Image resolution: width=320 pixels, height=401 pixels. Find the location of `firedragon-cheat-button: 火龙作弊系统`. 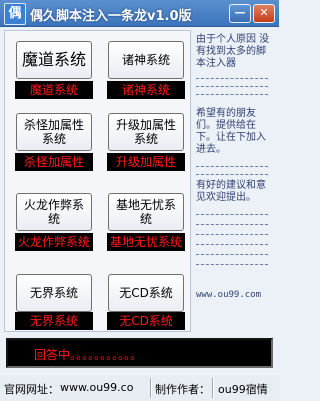

firedragon-cheat-button: 火龙作弊系统 is located at coordinates (54, 212).